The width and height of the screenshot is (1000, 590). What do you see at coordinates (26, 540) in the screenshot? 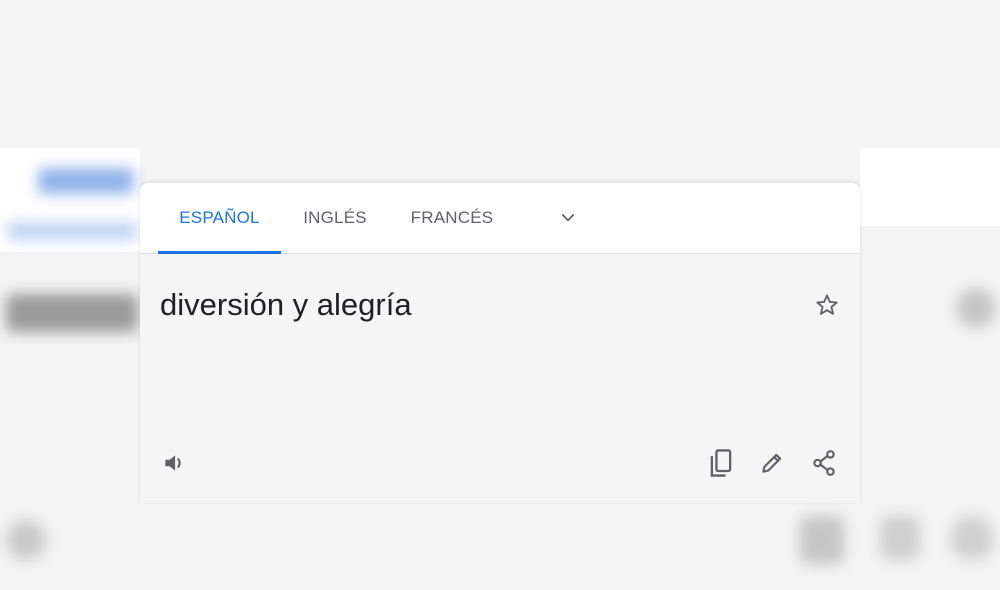
I see `blurred-icon-left` at bounding box center [26, 540].